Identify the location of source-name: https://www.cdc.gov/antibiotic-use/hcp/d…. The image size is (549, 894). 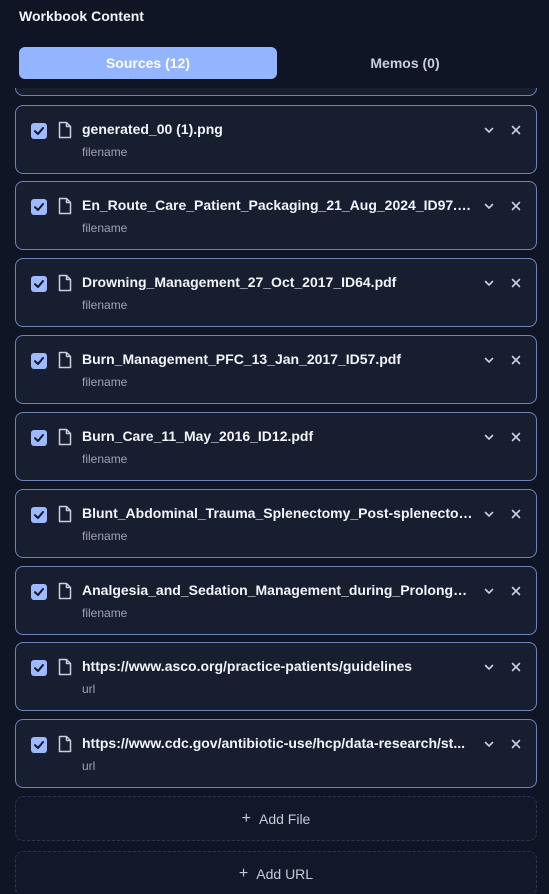
(273, 743).